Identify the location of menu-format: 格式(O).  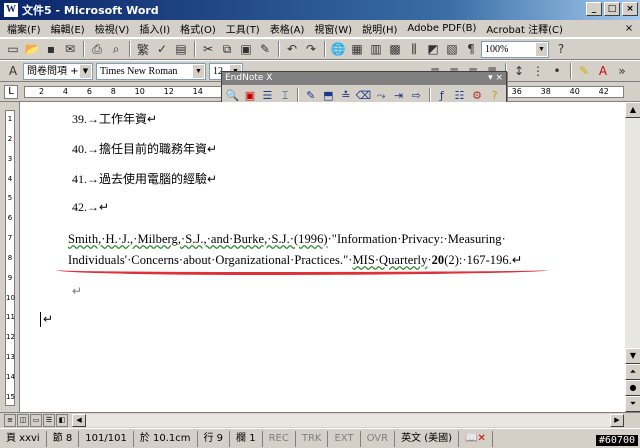
(198, 28).